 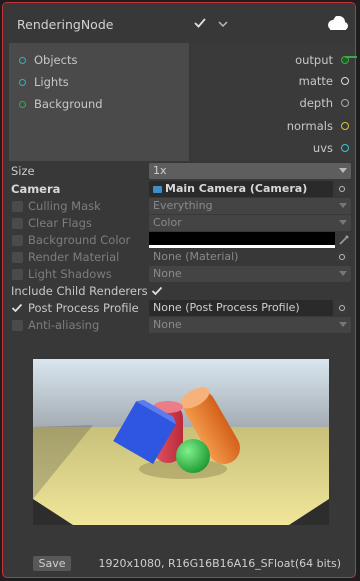 I want to click on prop-culling-mask: Culling Mask Everything, so click(x=179, y=206).